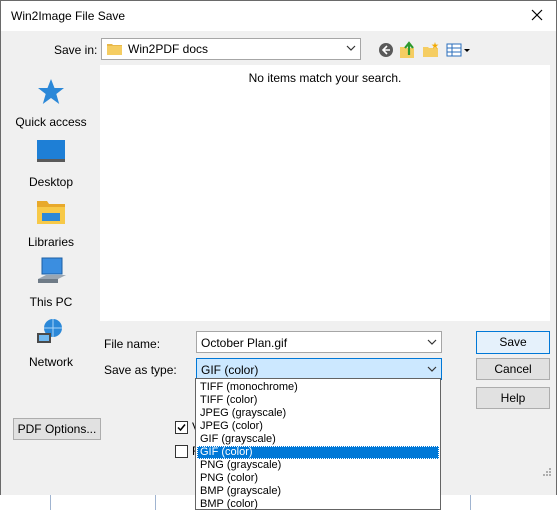  What do you see at coordinates (318, 503) in the screenshot?
I see `option-bmp-color: BMP (color)` at bounding box center [318, 503].